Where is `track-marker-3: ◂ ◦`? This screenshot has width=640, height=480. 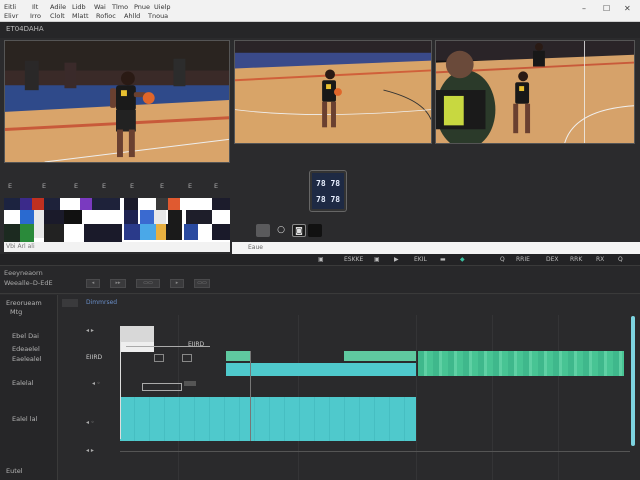
track-marker-3: ◂ ◦ is located at coordinates (90, 422).